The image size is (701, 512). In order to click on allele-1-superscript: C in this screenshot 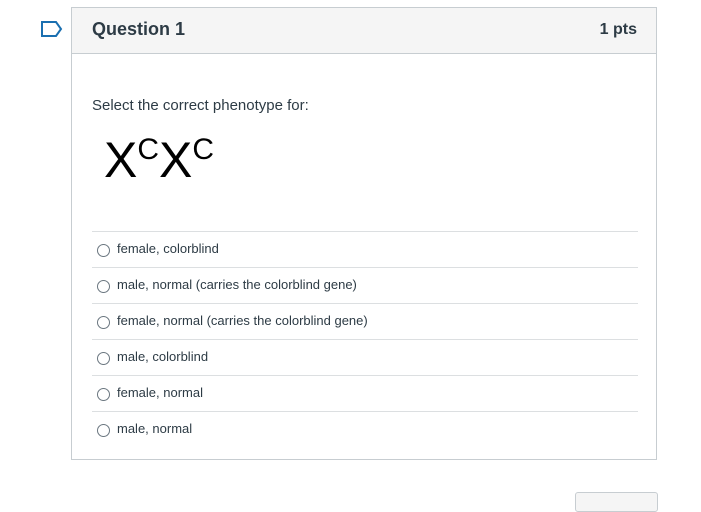, I will do `click(148, 149)`.